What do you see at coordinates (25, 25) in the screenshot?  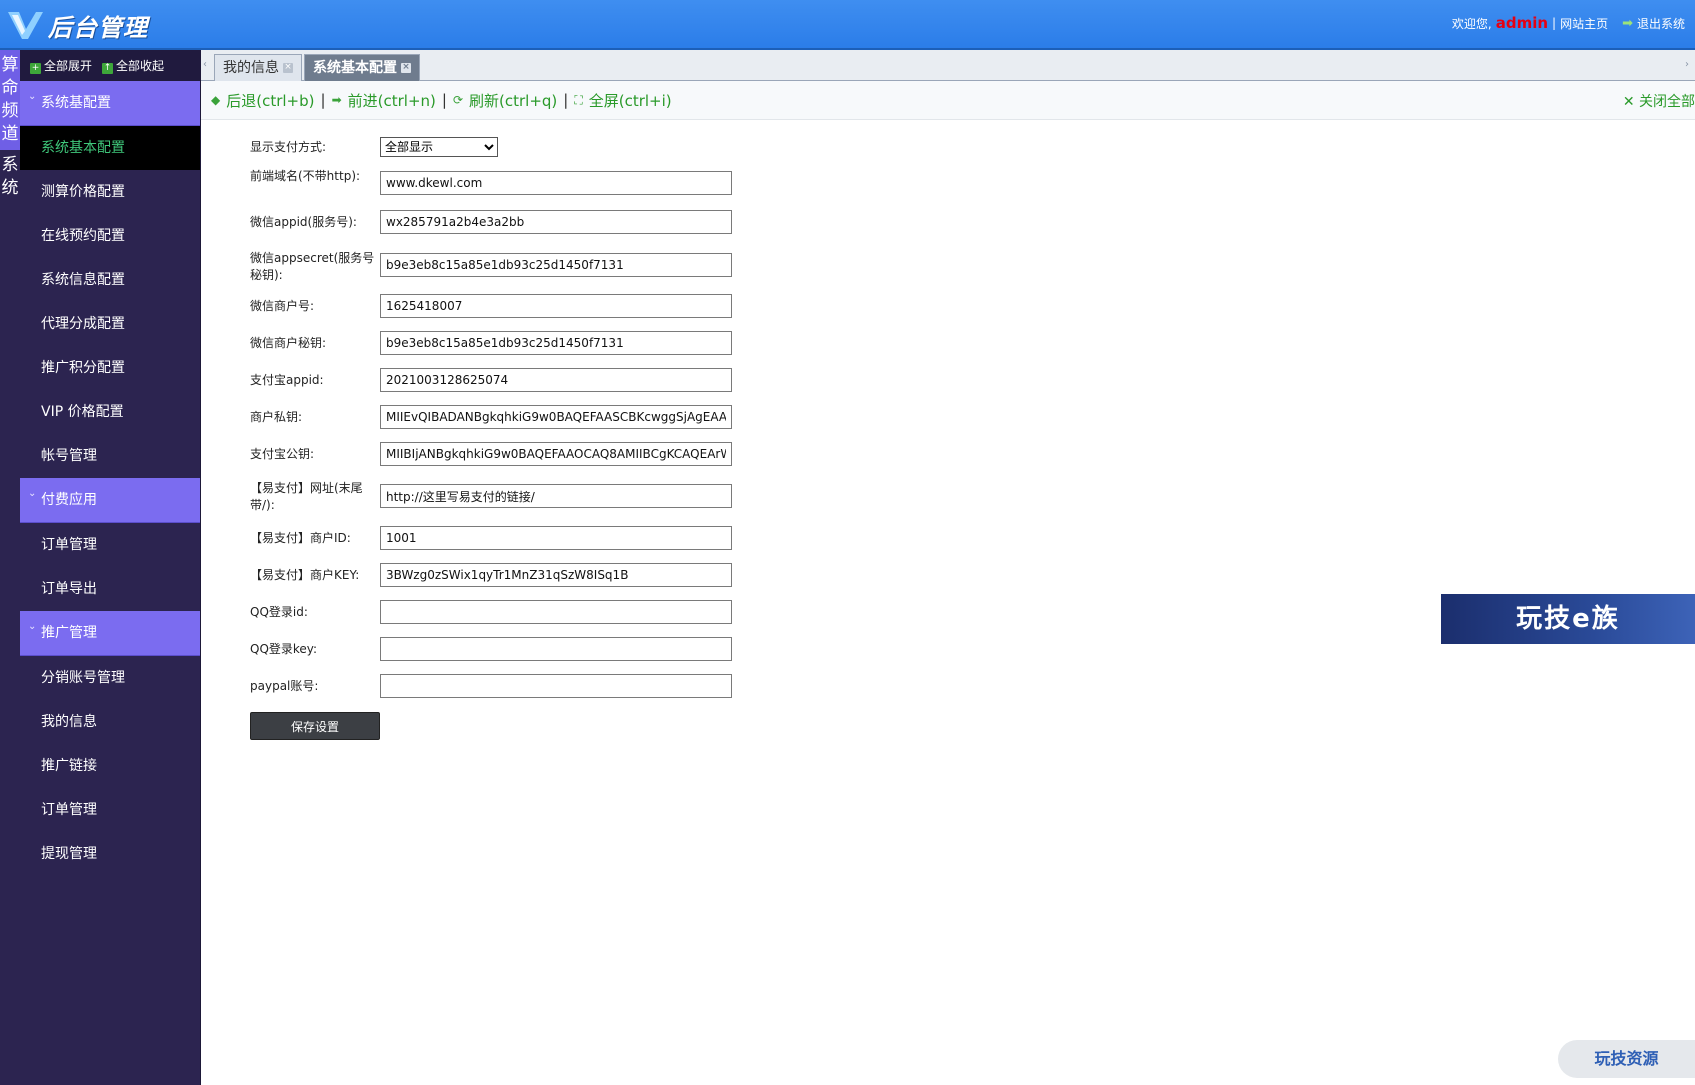 I see `logo-v-icon` at bounding box center [25, 25].